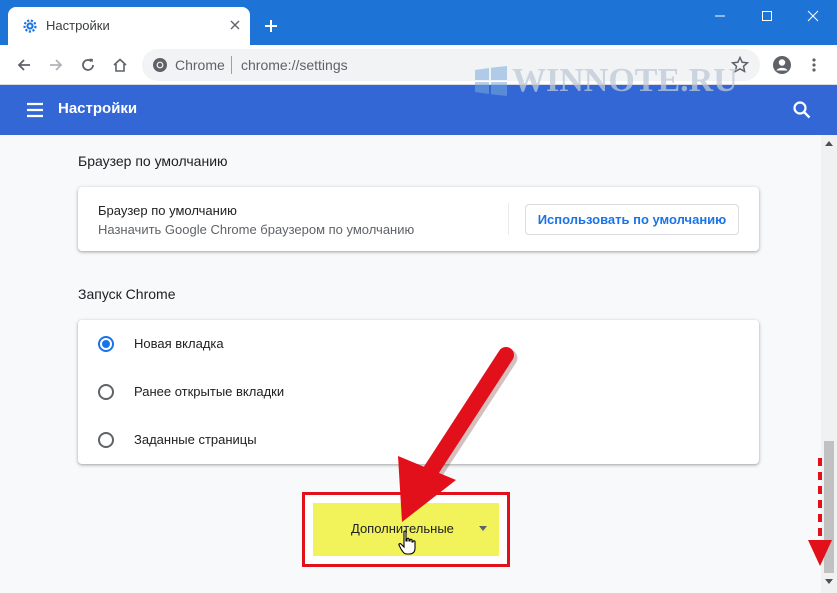  I want to click on window-close-button, so click(813, 16).